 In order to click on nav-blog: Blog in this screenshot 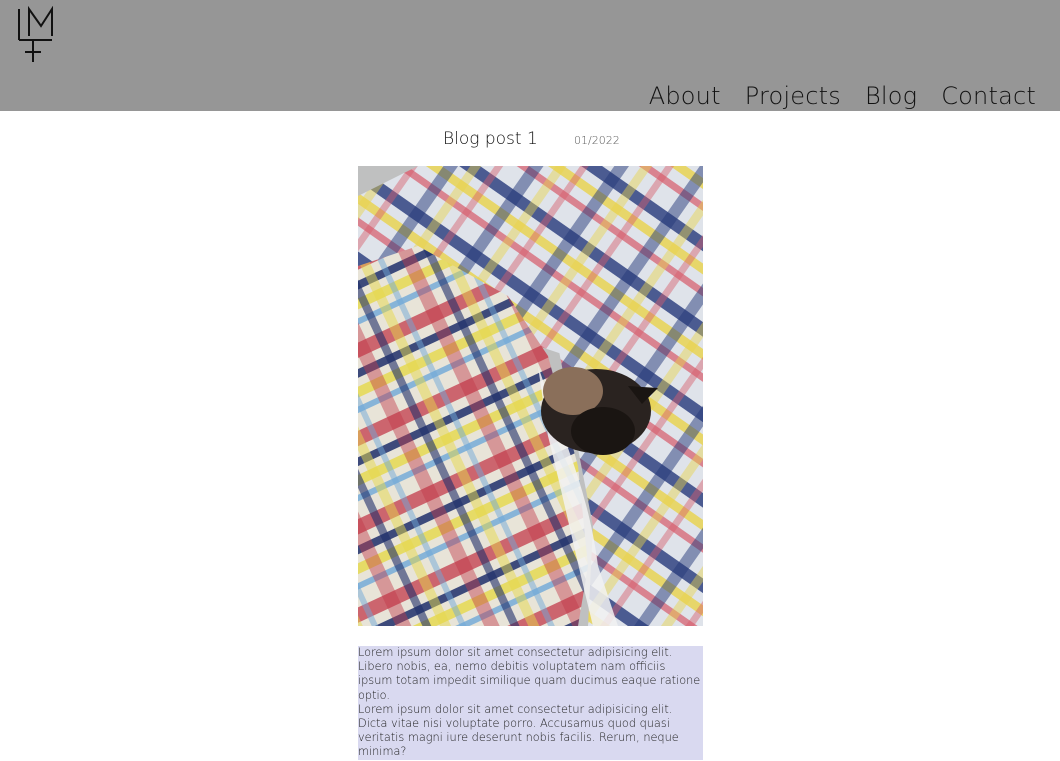, I will do `click(891, 96)`.